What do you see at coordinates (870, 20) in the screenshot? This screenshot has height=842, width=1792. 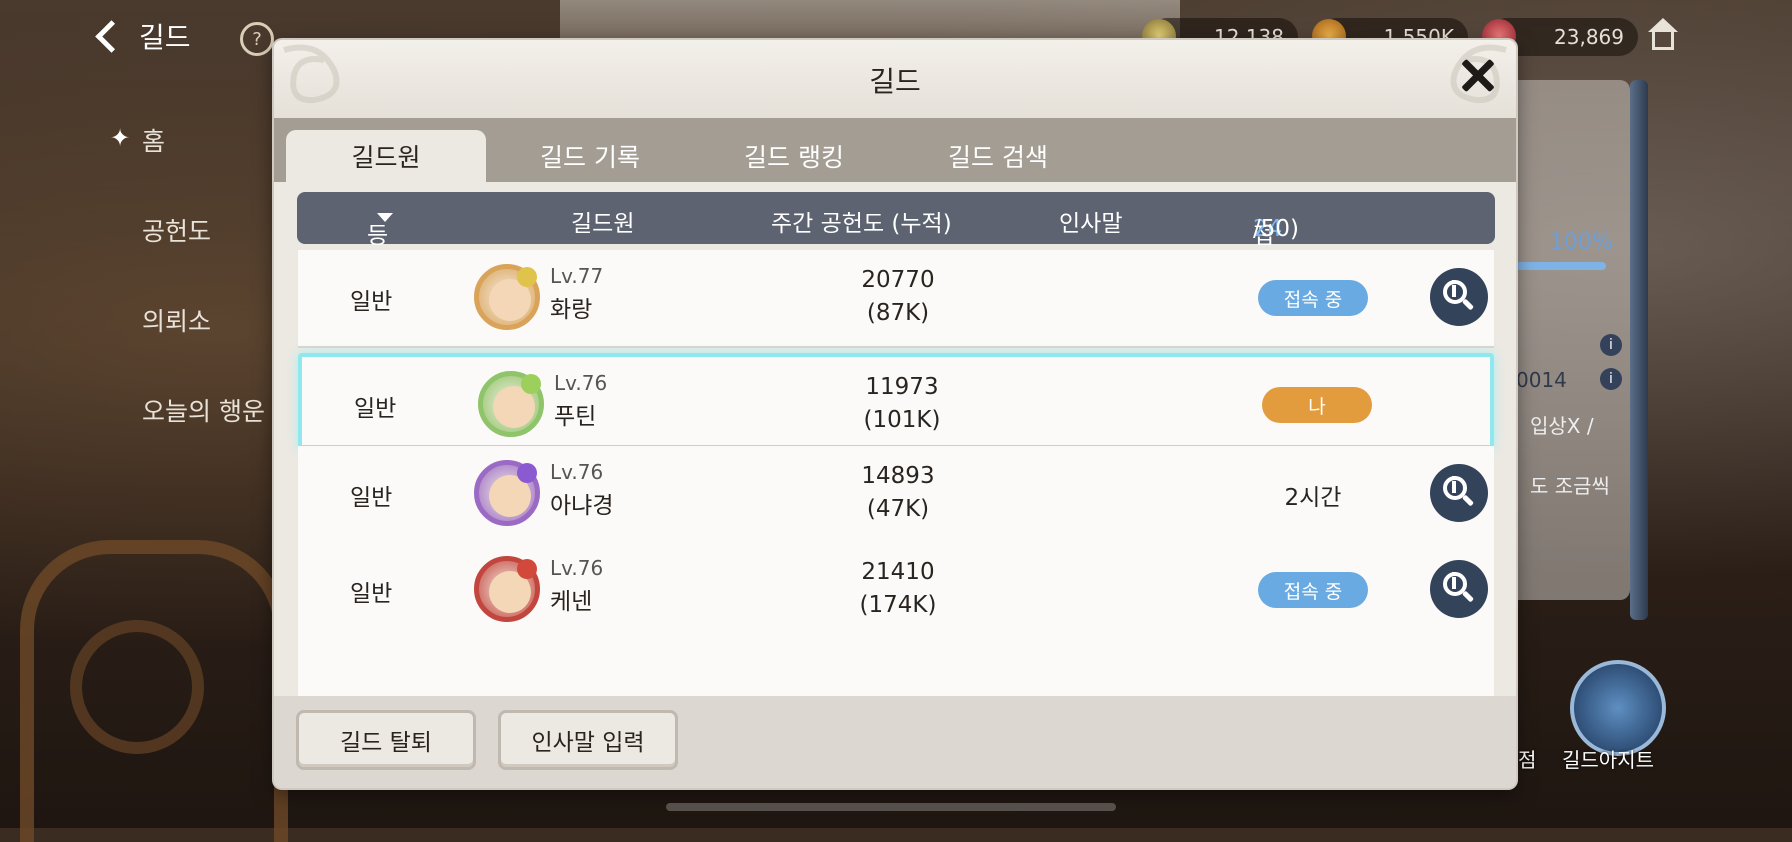 I see `background-window` at bounding box center [870, 20].